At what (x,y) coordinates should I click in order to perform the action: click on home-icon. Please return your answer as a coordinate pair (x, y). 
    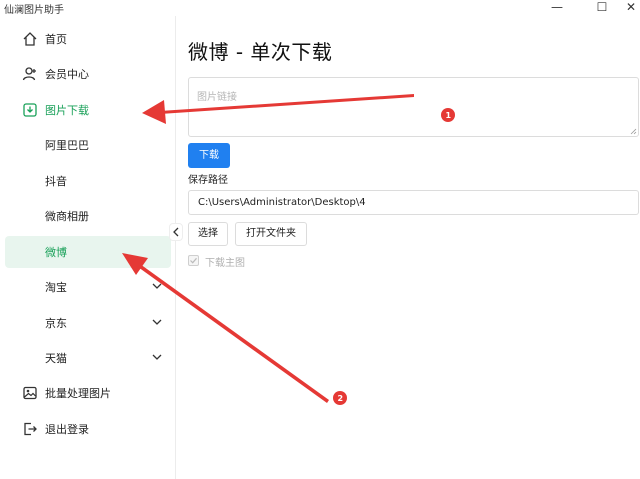
    Looking at the image, I should click on (30, 39).